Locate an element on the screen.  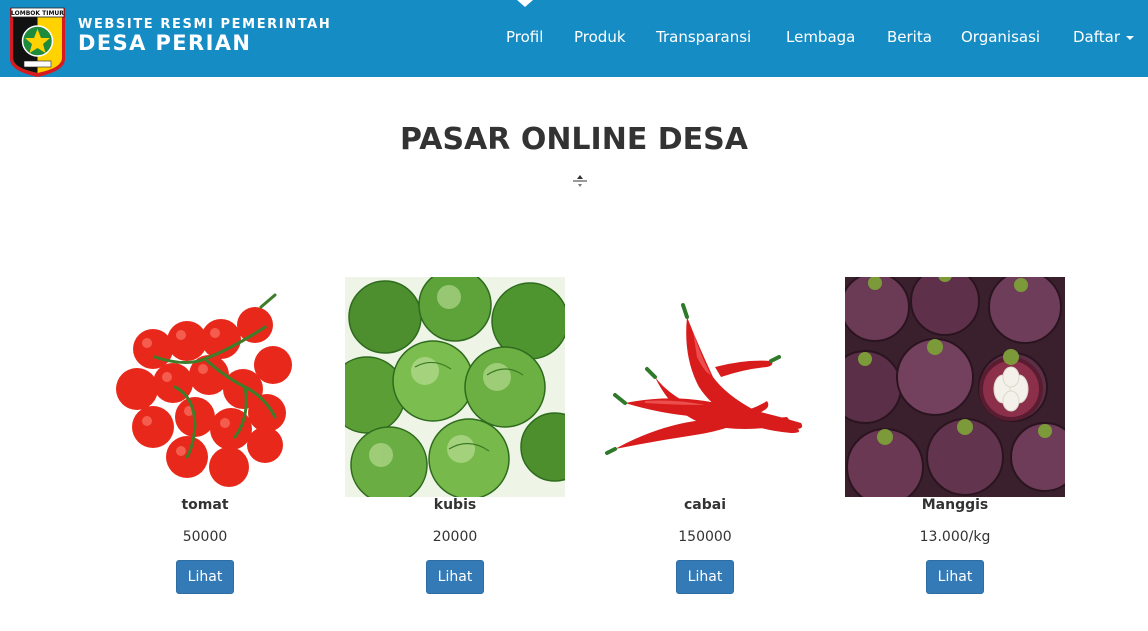
nav-daftar-dropdown: Daftar is located at coordinates (1103, 37).